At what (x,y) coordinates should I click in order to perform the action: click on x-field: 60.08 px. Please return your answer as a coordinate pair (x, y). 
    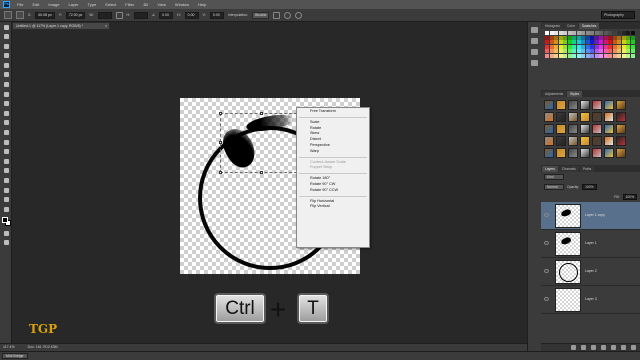
    Looking at the image, I should click on (45, 15).